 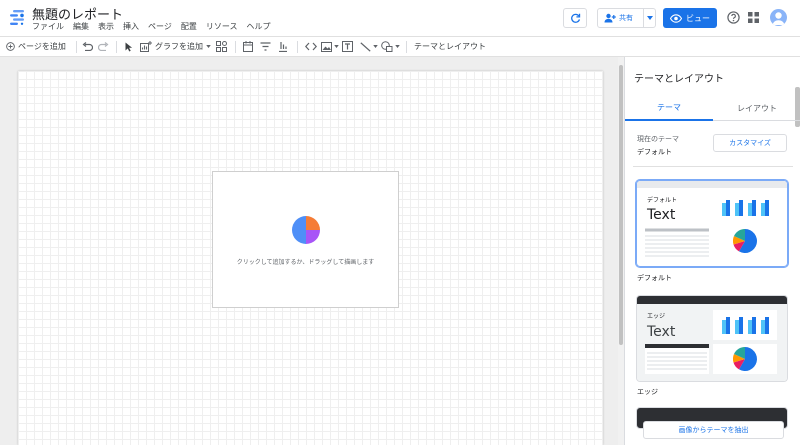 I want to click on add-person-icon, so click(x=610, y=18).